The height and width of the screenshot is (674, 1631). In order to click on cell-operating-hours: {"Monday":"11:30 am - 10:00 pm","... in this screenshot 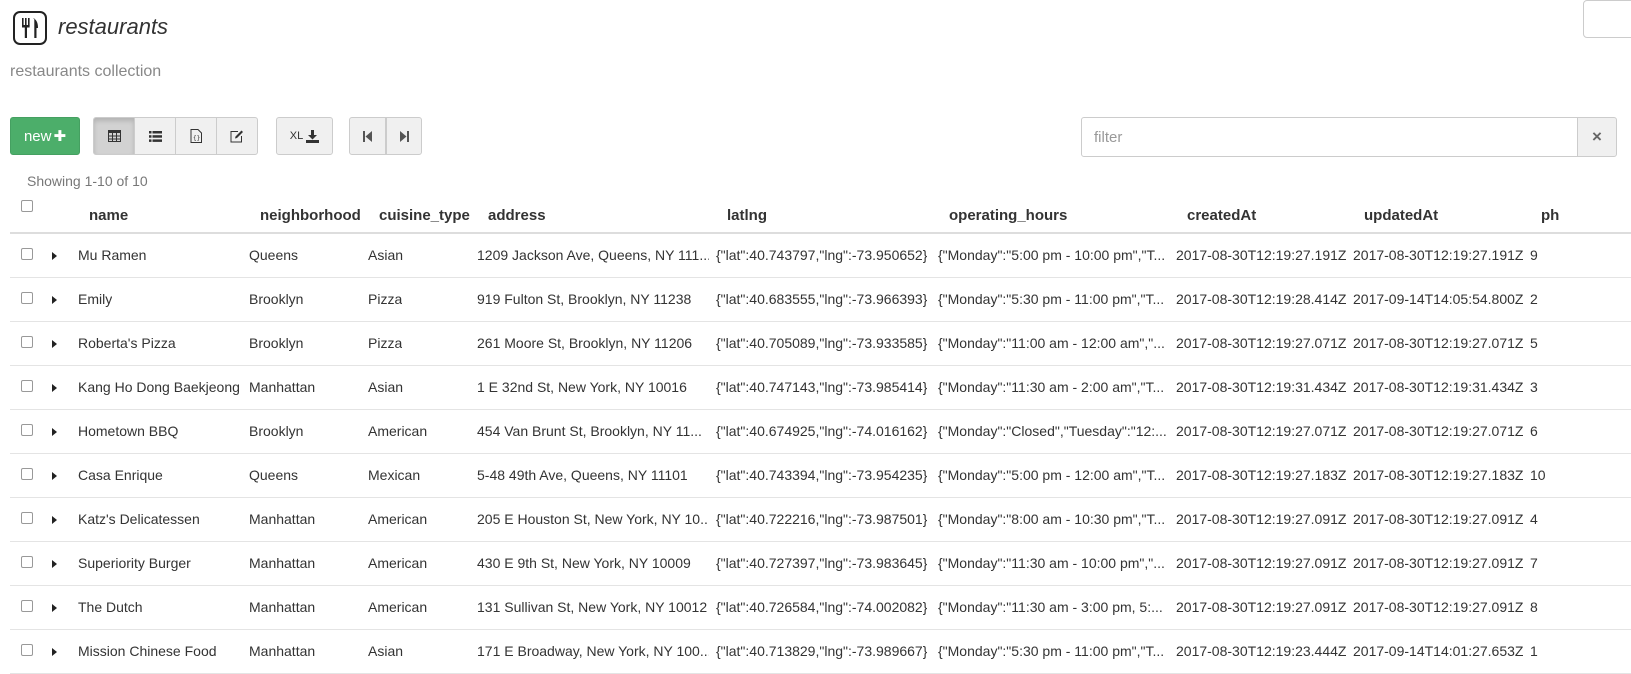, I will do `click(1051, 563)`.